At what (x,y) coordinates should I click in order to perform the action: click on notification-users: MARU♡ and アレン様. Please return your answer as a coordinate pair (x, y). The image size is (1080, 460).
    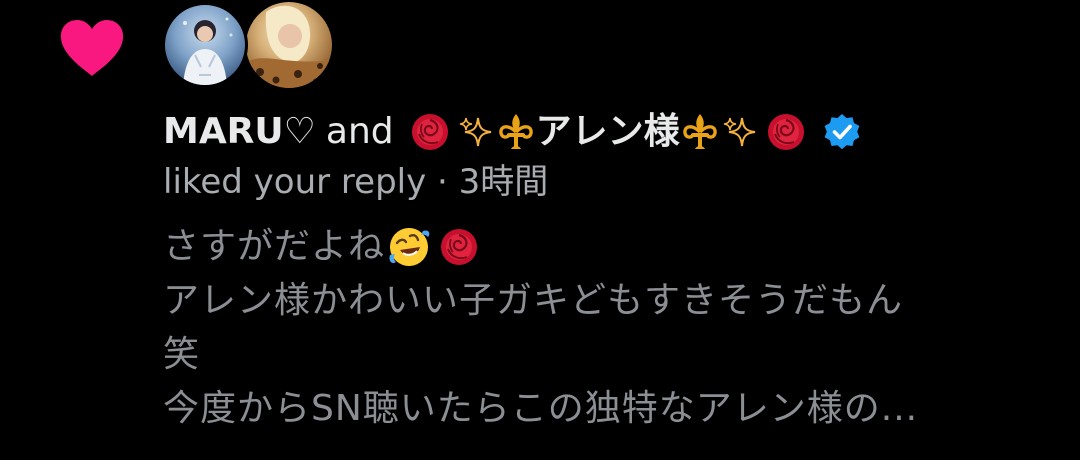
    Looking at the image, I should click on (512, 132).